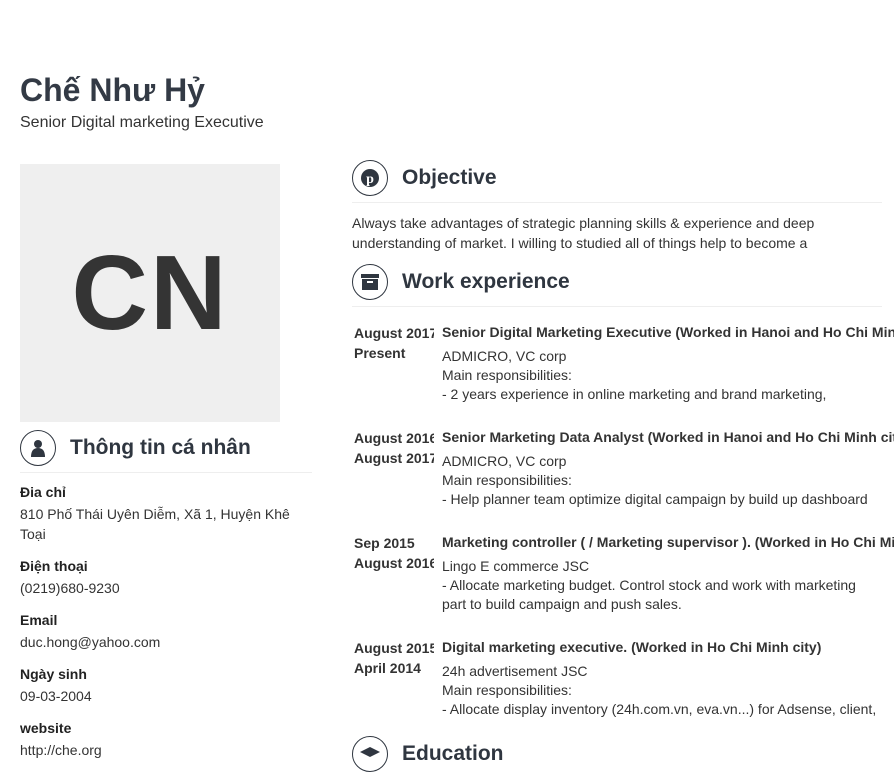 Image resolution: width=894 pixels, height=778 pixels. Describe the element at coordinates (617, 757) in the screenshot. I see `education-header: Education` at that location.